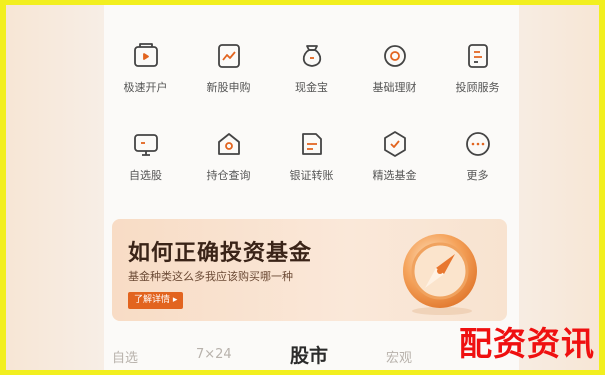 The height and width of the screenshot is (375, 605). I want to click on shortcut-advisor-service: 投顾服务, so click(477, 67).